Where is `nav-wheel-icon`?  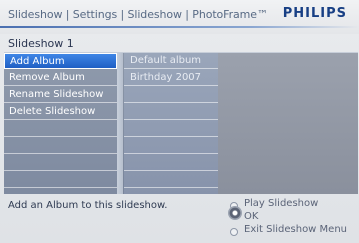 nav-wheel-icon is located at coordinates (235, 213).